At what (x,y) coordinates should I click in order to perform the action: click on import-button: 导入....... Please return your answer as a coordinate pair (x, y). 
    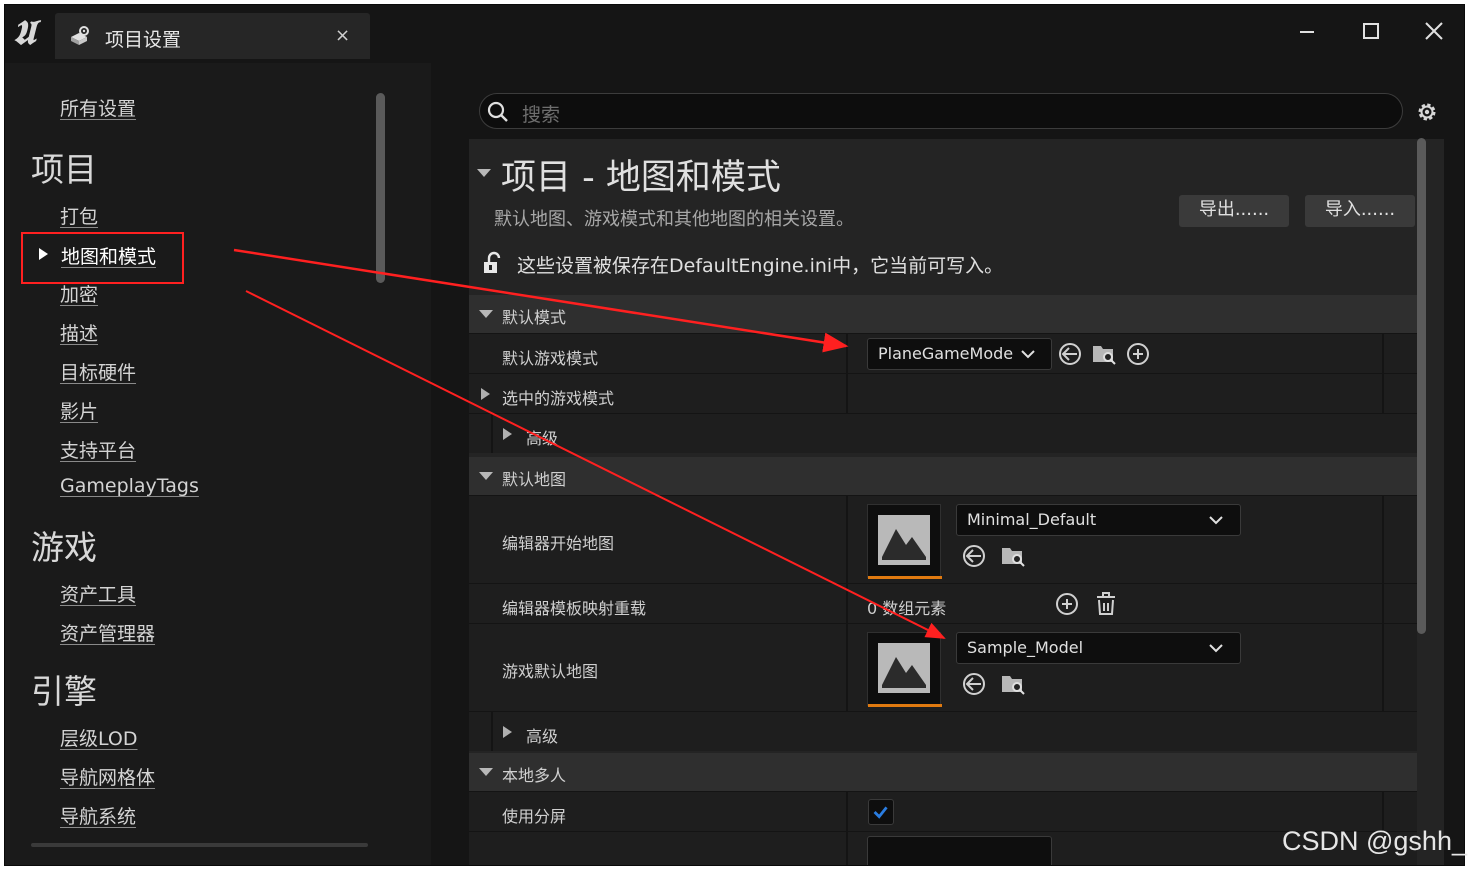
    Looking at the image, I should click on (1360, 211).